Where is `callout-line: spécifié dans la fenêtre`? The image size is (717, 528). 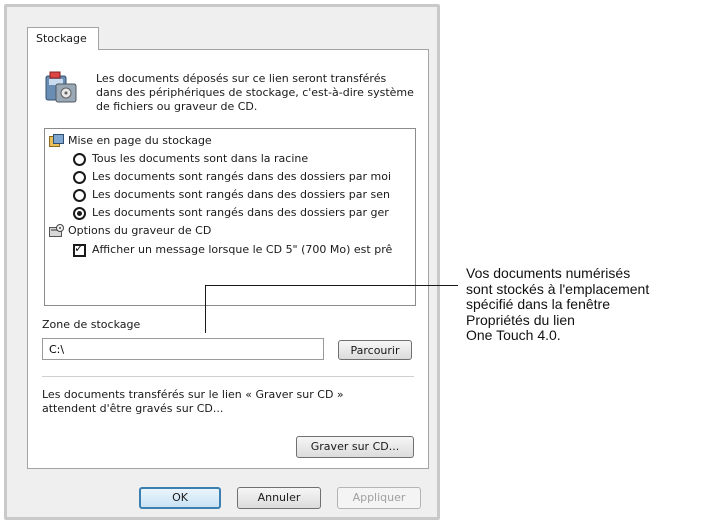 callout-line: spécifié dans la fenêtre is located at coordinates (538, 304).